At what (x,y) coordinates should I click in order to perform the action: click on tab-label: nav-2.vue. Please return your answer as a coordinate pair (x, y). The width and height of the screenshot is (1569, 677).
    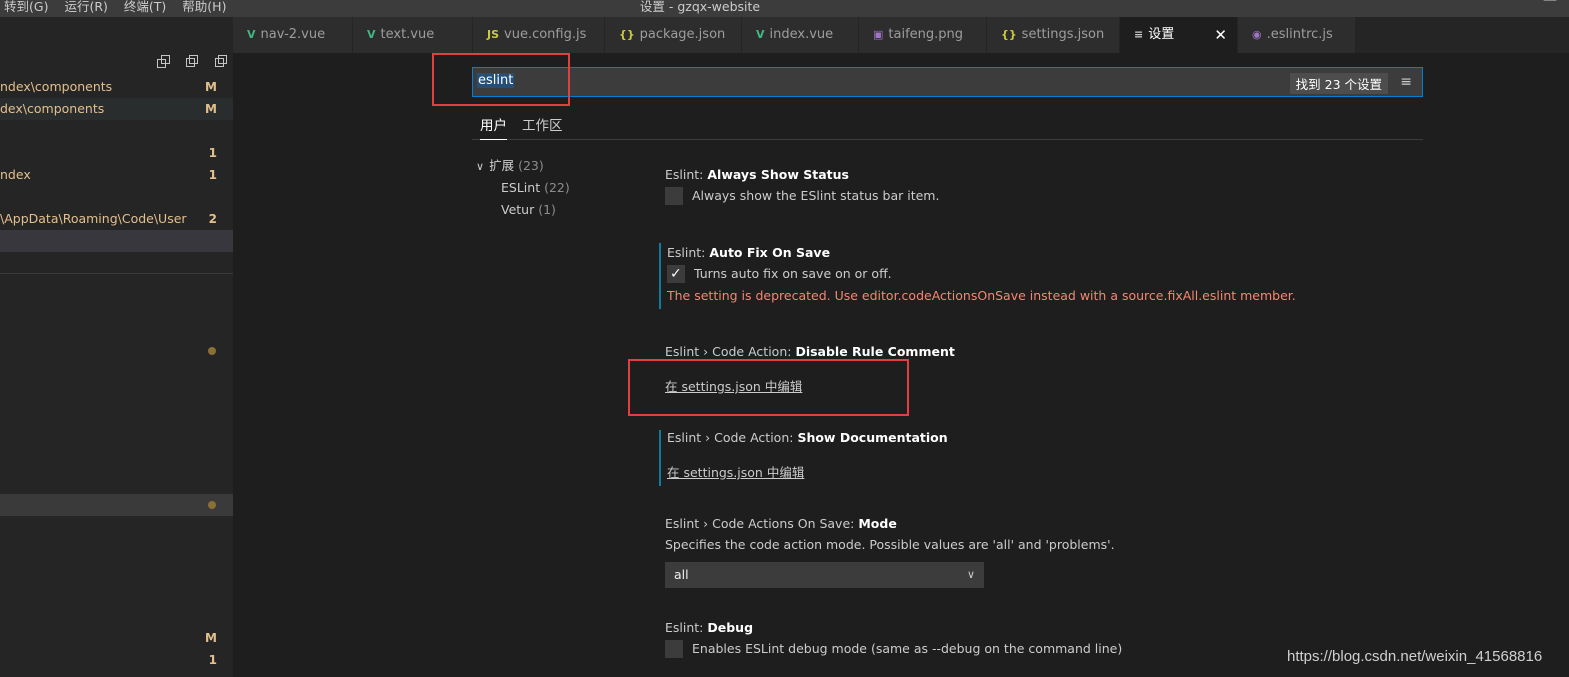
    Looking at the image, I should click on (293, 34).